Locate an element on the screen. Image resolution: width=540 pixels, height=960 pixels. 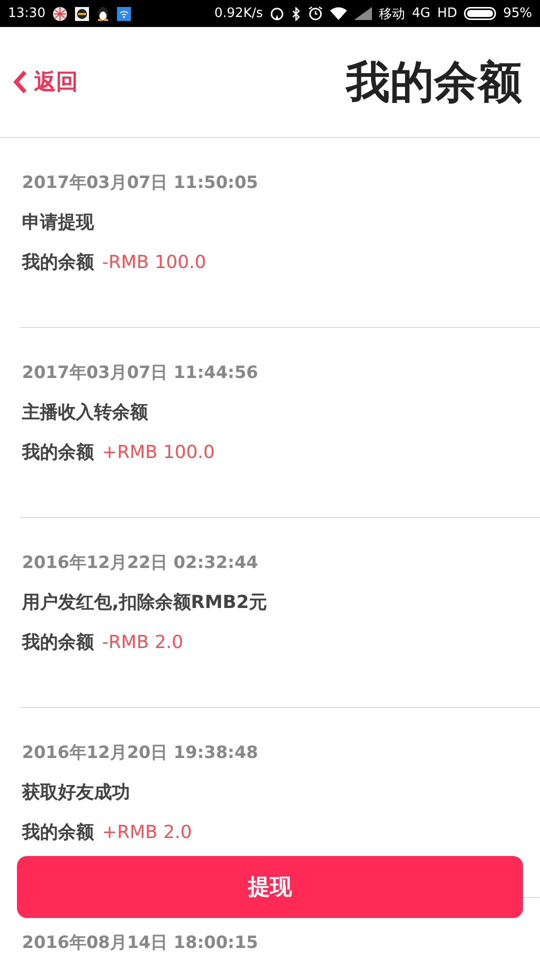
page-title: 我的余额 is located at coordinates (434, 83).